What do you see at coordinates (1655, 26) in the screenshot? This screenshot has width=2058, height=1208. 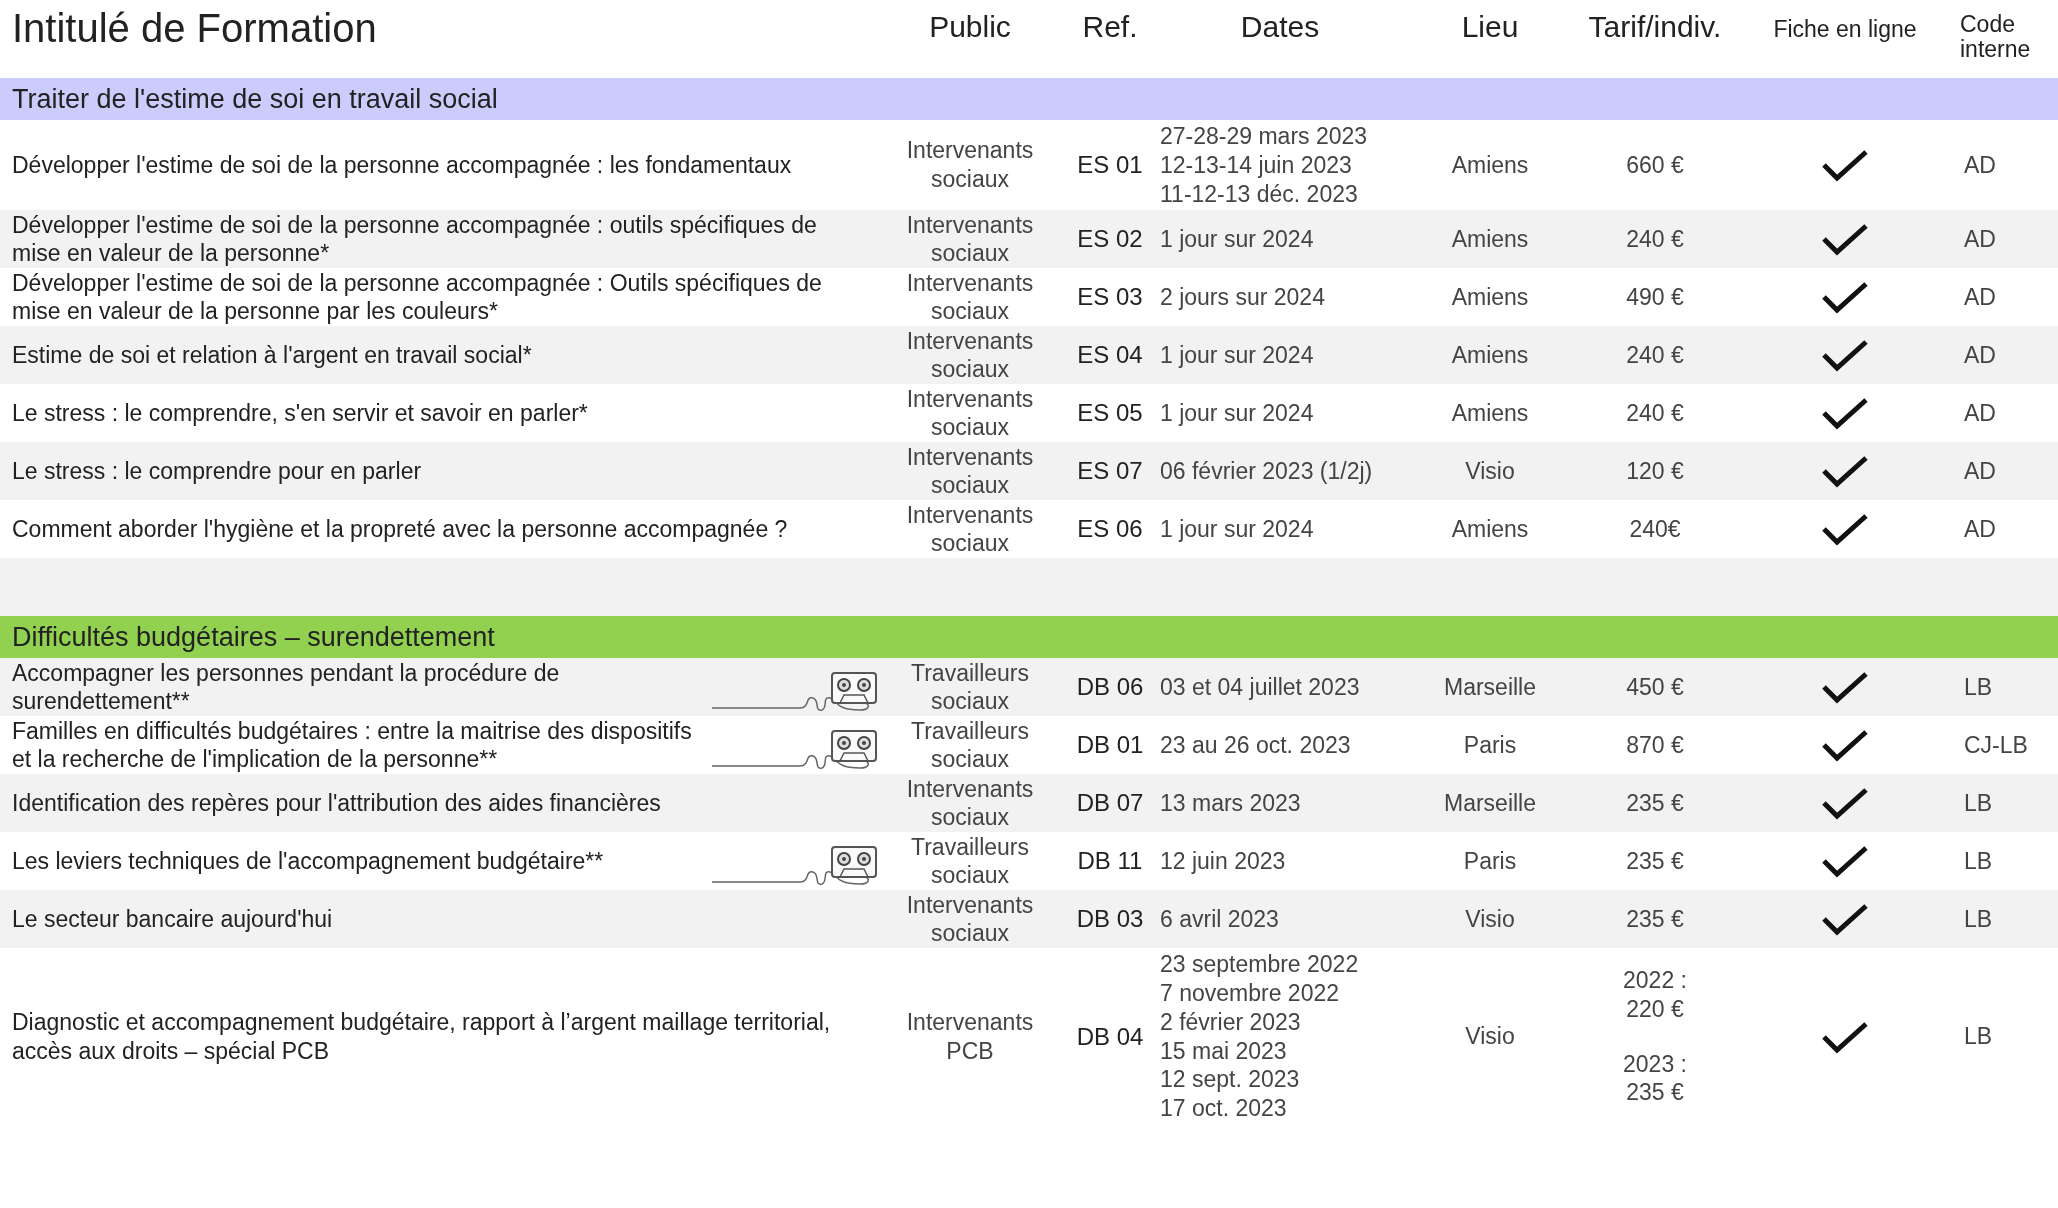 I see `column-header: Tarif/indiv.` at bounding box center [1655, 26].